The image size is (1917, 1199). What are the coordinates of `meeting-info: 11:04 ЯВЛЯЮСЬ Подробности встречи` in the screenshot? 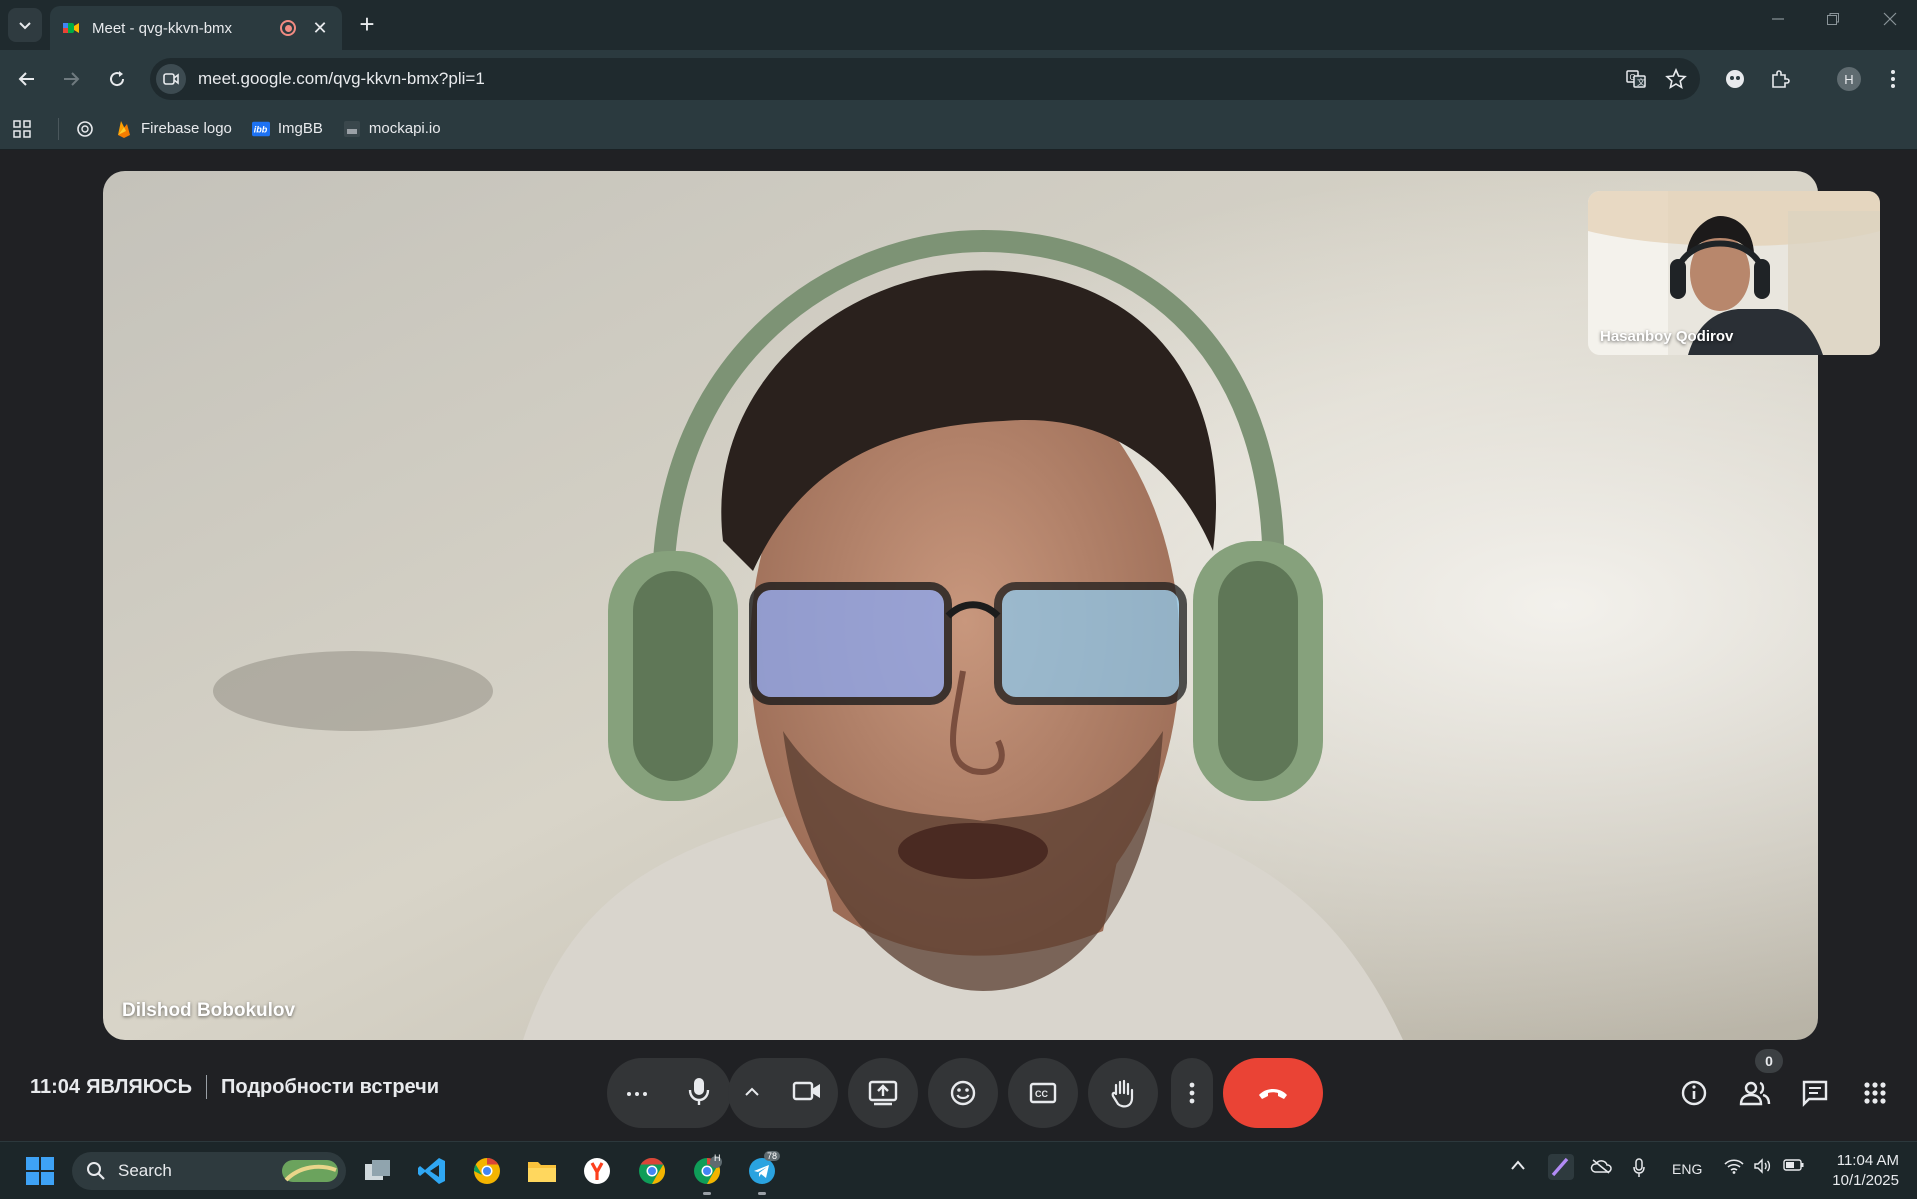 It's located at (234, 1087).